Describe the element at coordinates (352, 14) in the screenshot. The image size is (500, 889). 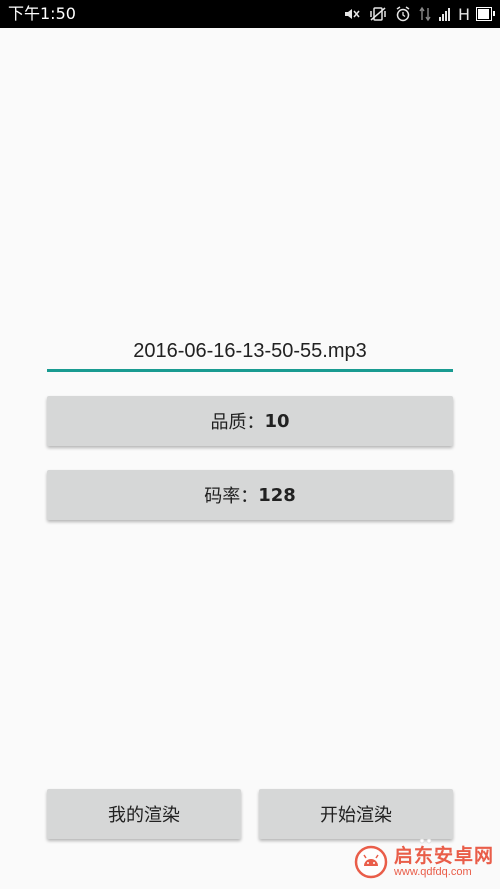
I see `mute-icon` at that location.